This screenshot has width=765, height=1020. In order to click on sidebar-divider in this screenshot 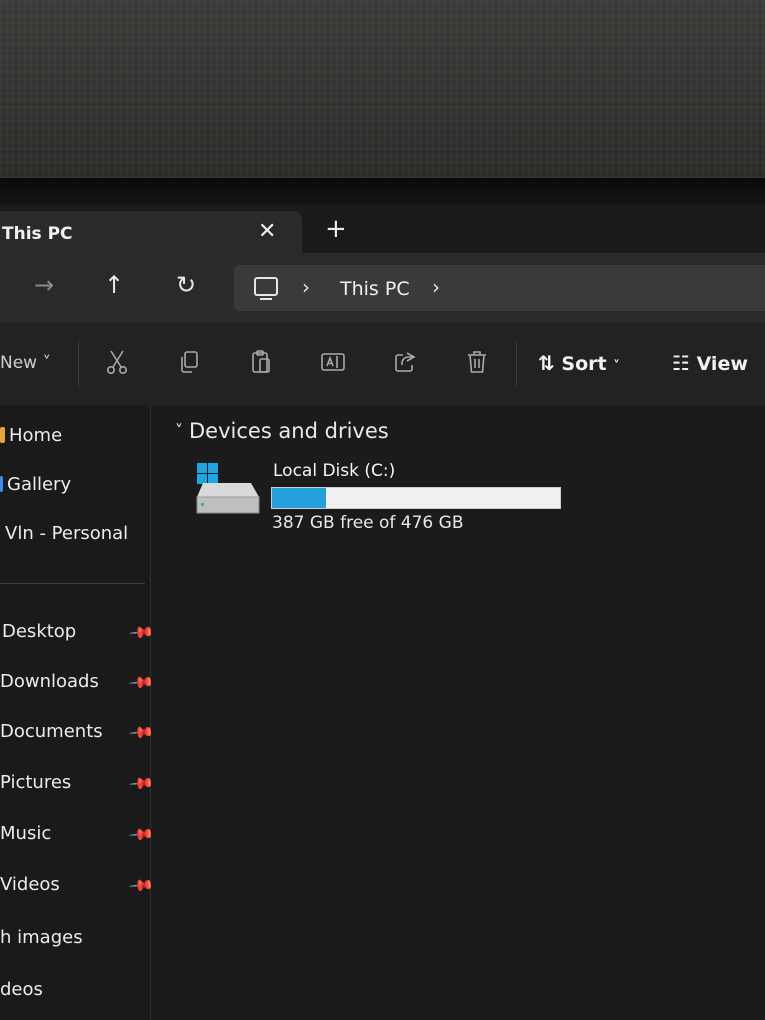, I will do `click(72, 583)`.